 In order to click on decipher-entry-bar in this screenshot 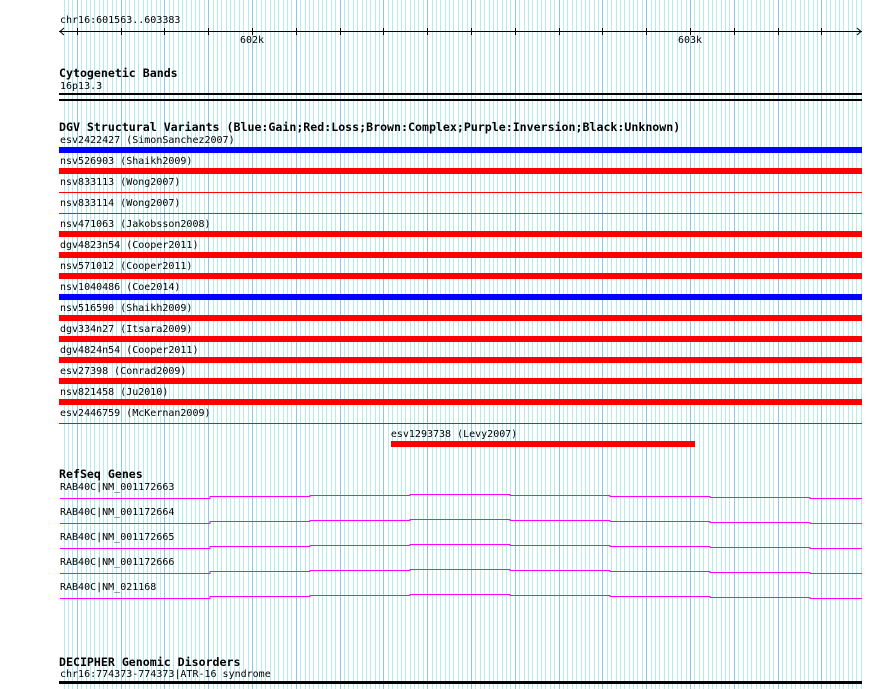, I will do `click(460, 682)`.